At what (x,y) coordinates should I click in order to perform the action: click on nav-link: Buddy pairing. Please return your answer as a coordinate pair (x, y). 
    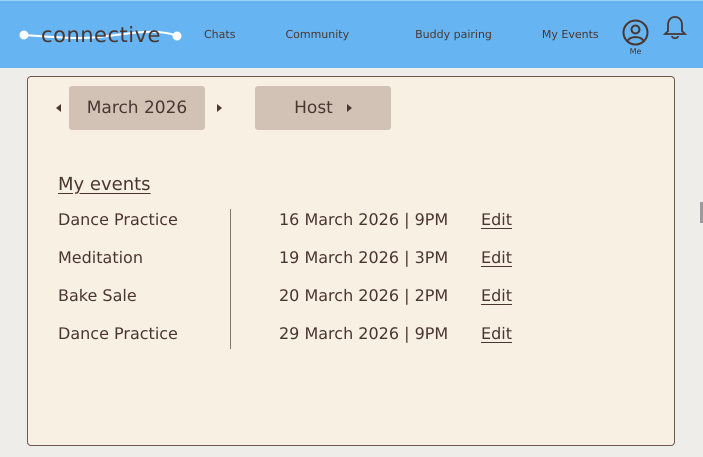
    Looking at the image, I should click on (453, 34).